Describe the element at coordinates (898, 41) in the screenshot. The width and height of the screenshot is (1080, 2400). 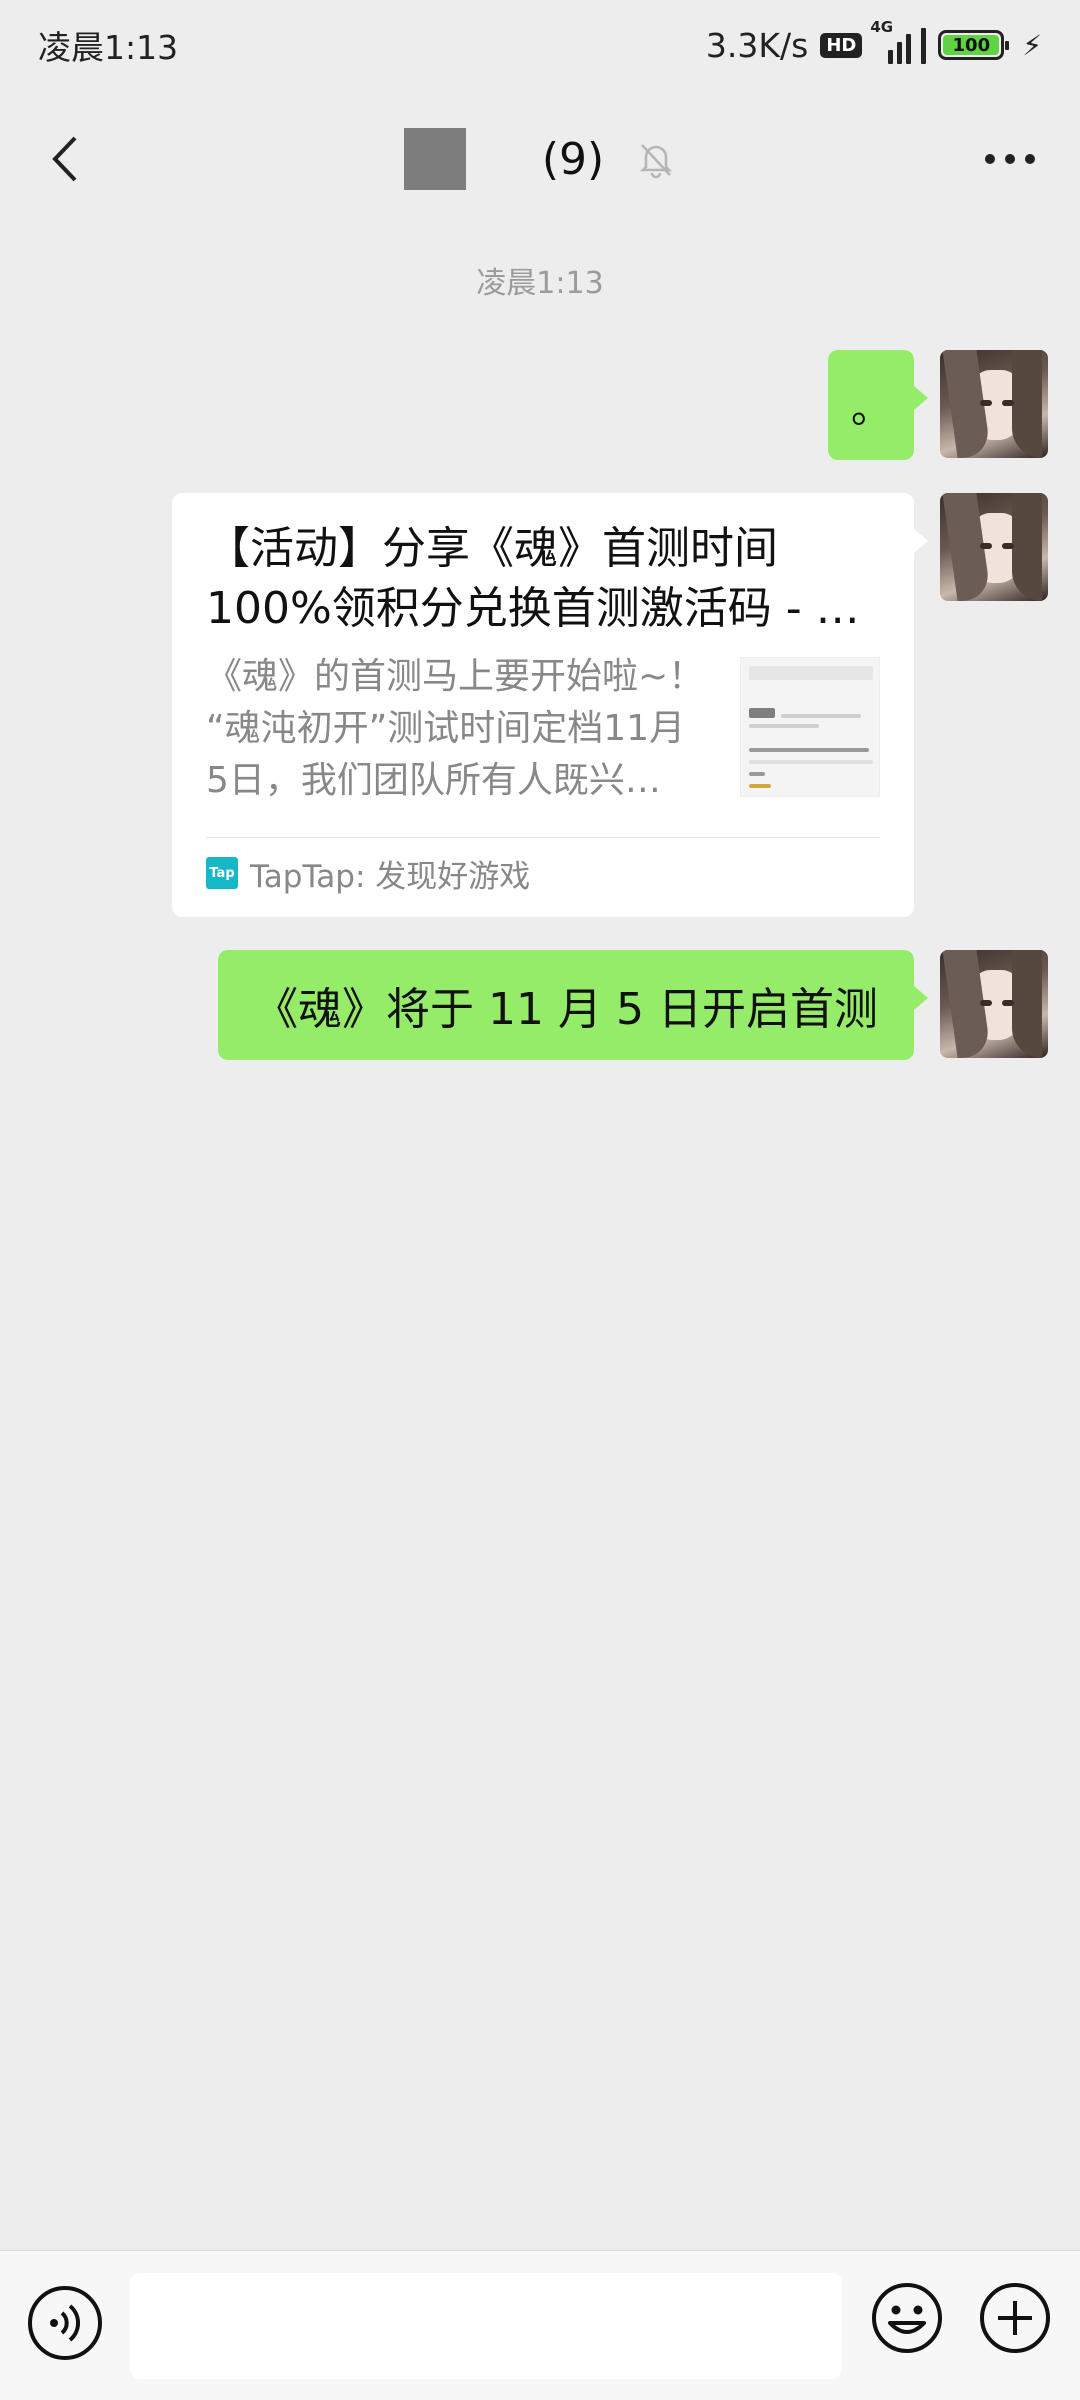
I see `signal-icon: 4G` at that location.